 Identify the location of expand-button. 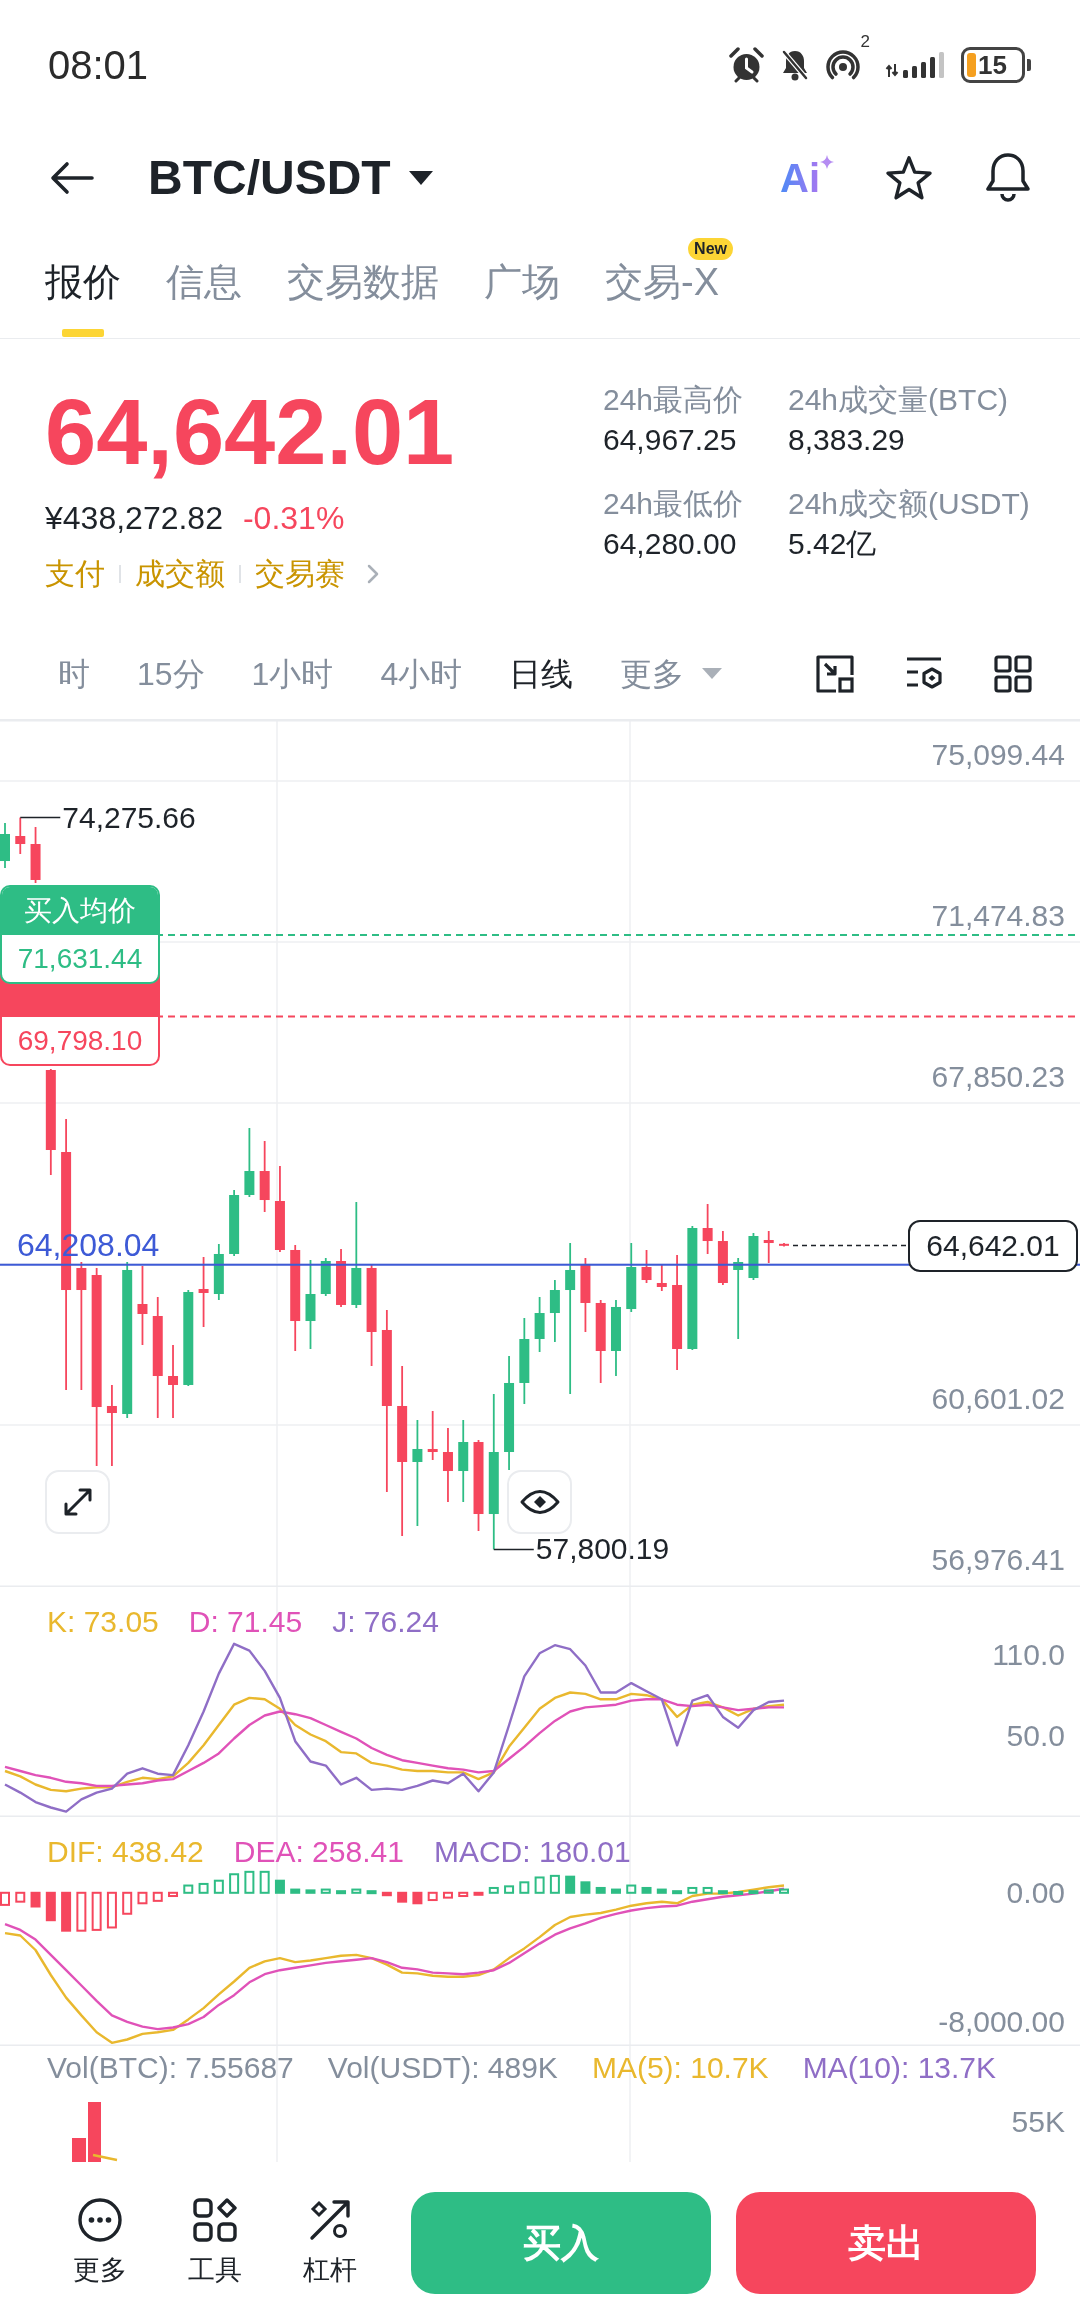
(77, 1502).